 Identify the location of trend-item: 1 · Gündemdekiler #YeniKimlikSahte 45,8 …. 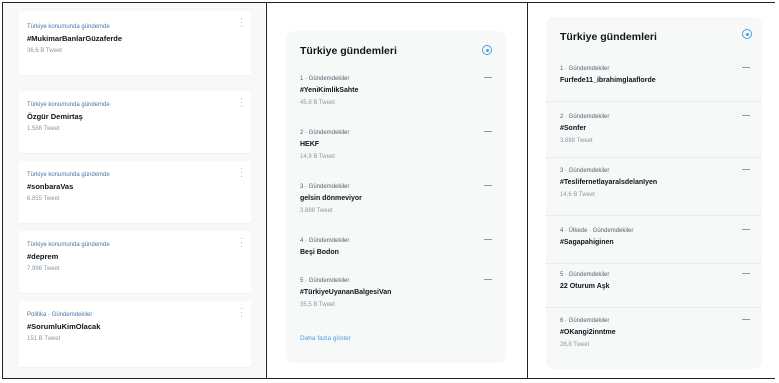
(396, 91).